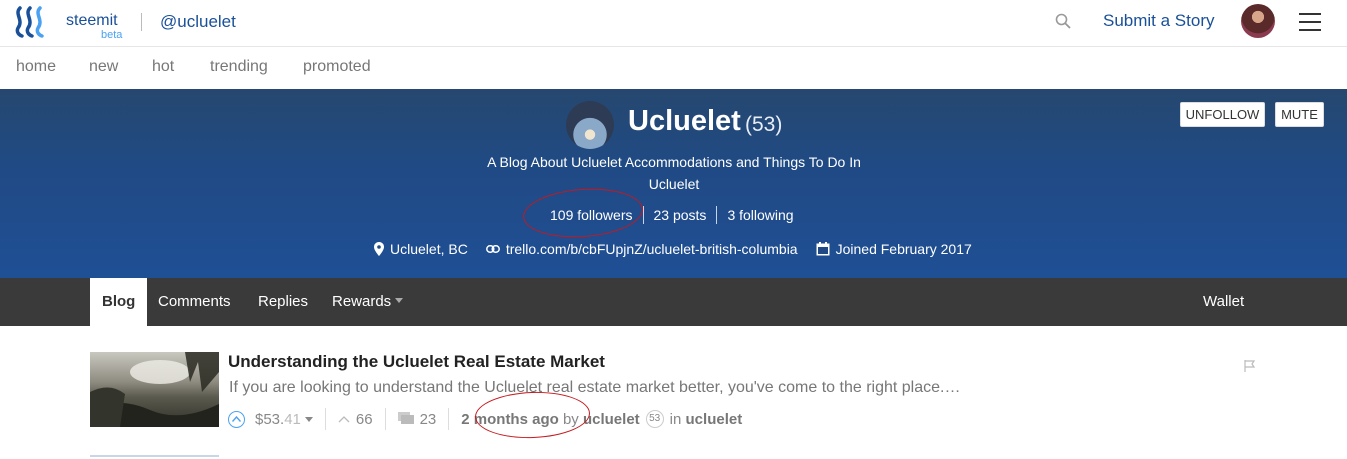  I want to click on search-icon, so click(1063, 21).